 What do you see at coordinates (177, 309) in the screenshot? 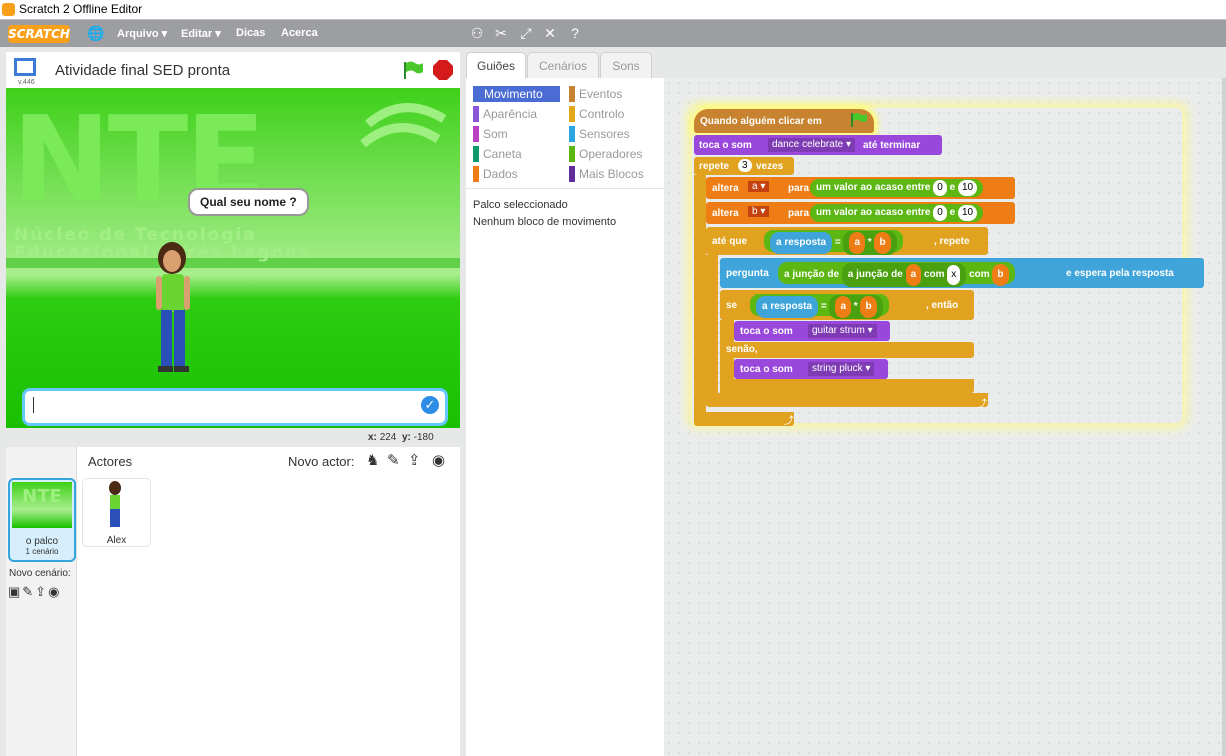
I see `sprite-alex` at bounding box center [177, 309].